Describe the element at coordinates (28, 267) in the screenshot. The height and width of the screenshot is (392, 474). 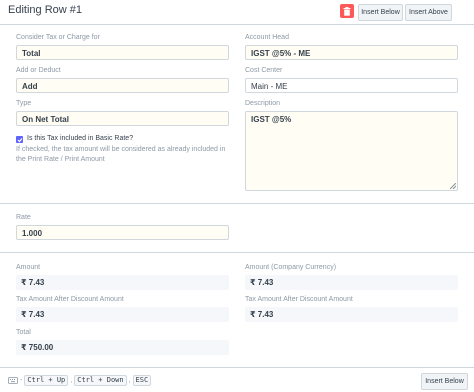
I see `amount-label: Amount` at that location.